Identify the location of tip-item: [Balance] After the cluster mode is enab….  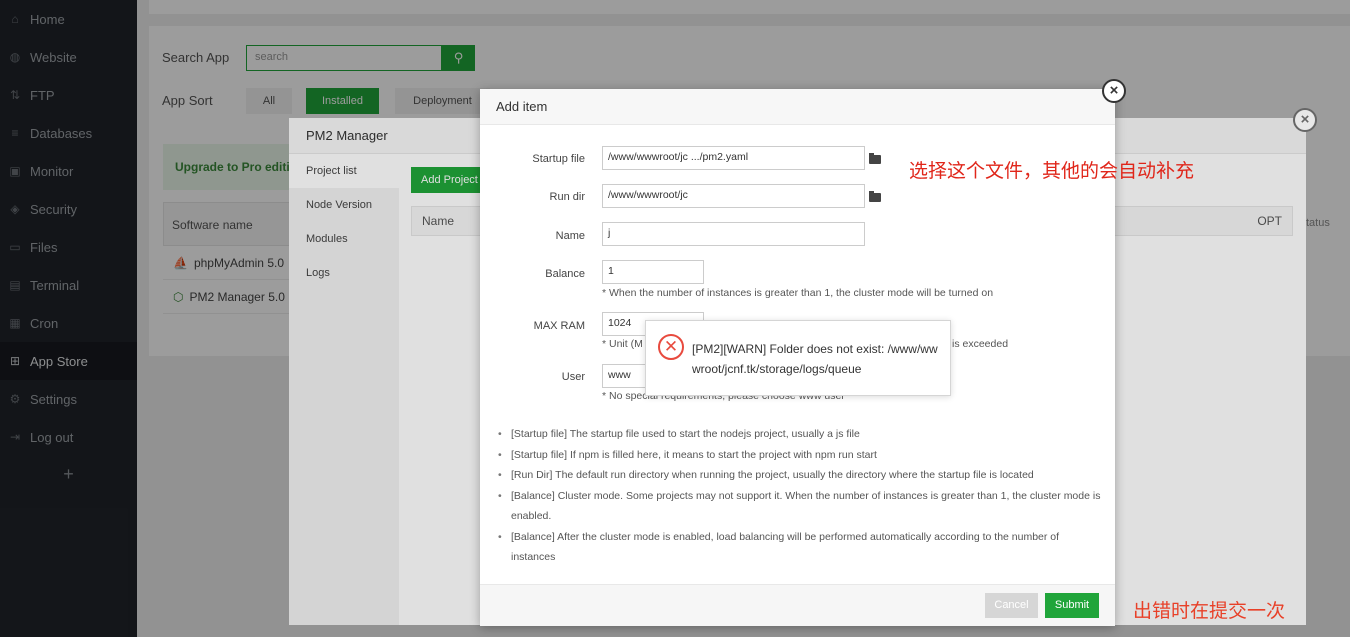
(801, 547).